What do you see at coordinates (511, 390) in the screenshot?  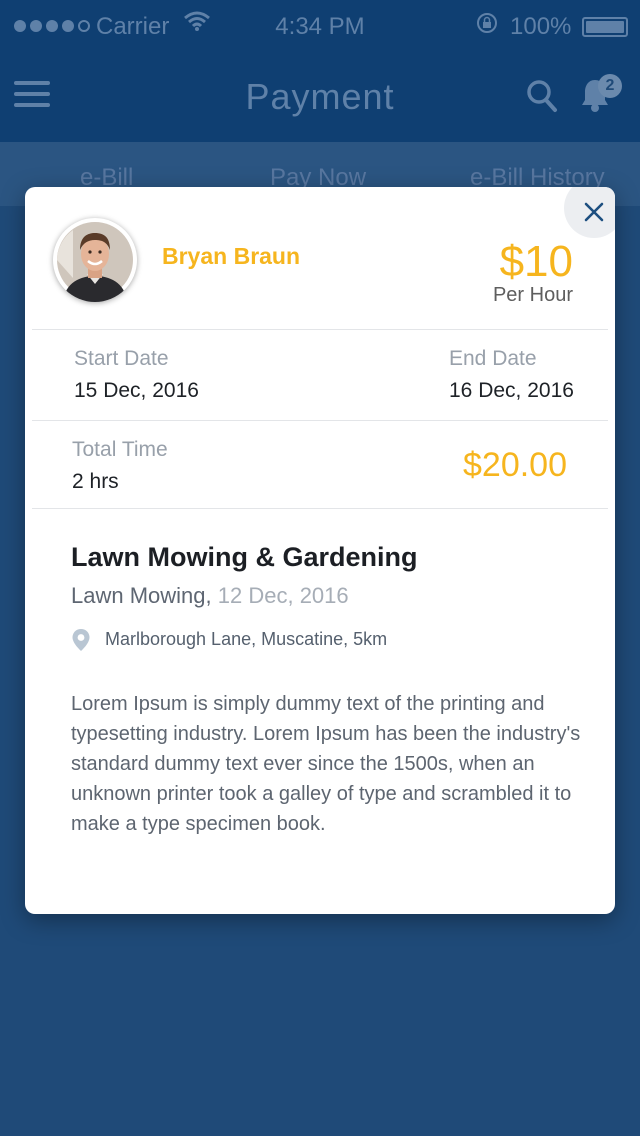 I see `end-date-value: 16 Dec, 2016` at bounding box center [511, 390].